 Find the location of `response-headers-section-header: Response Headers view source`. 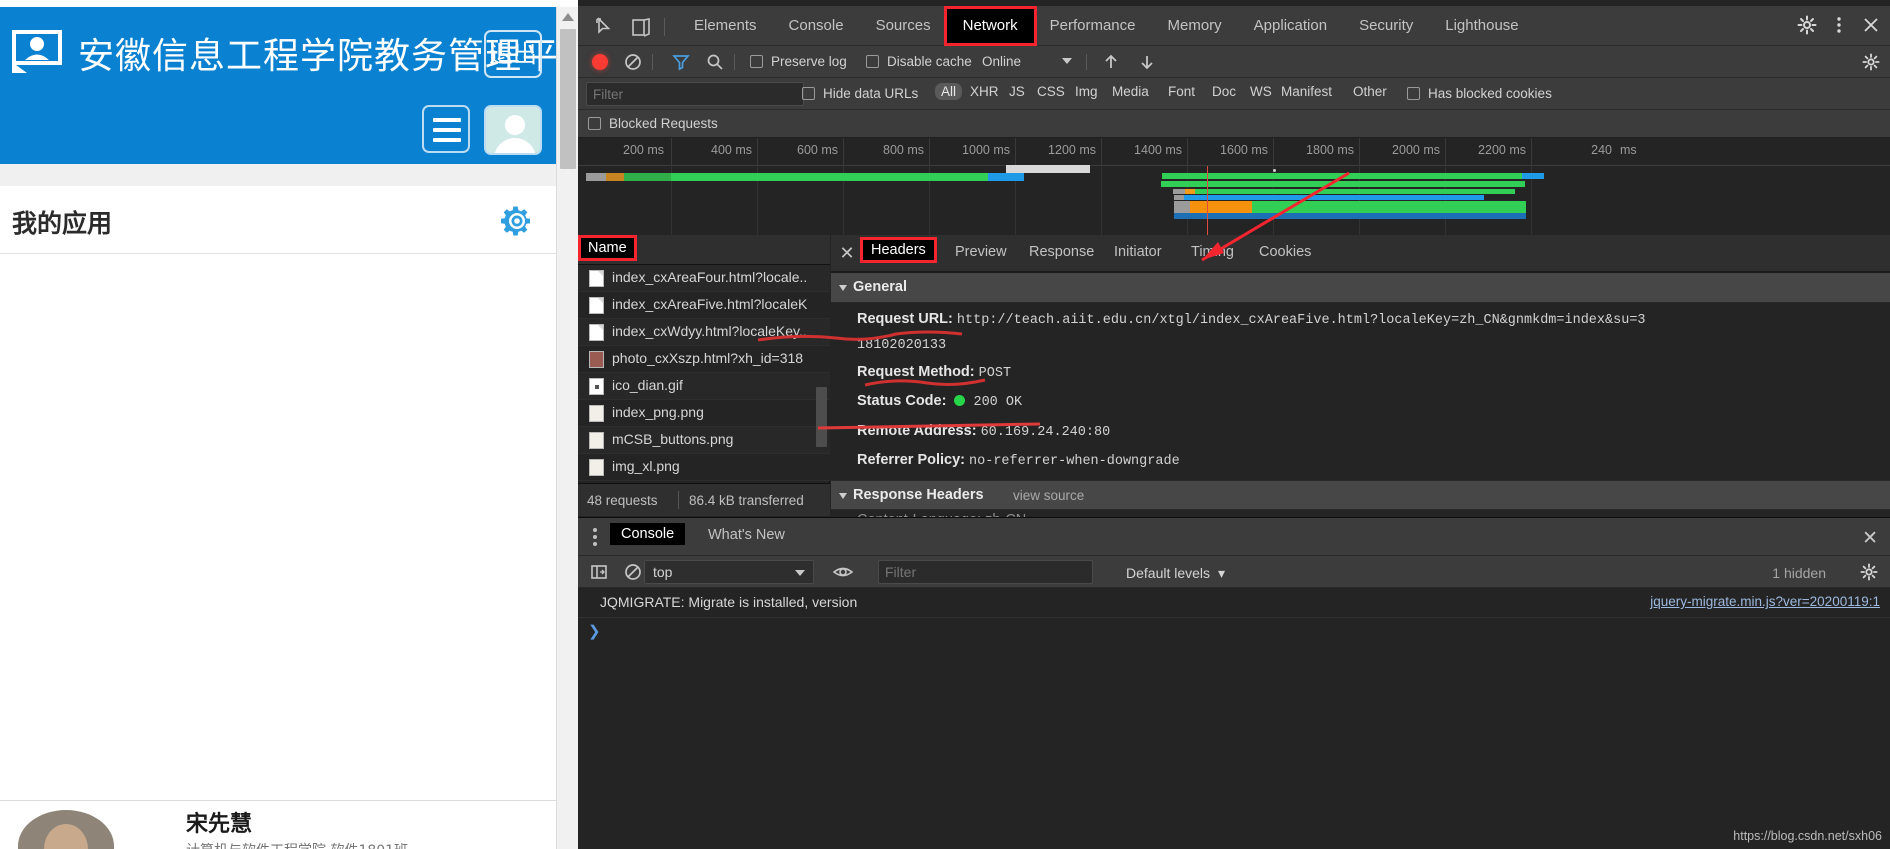

response-headers-section-header: Response Headers view source is located at coordinates (1360, 495).